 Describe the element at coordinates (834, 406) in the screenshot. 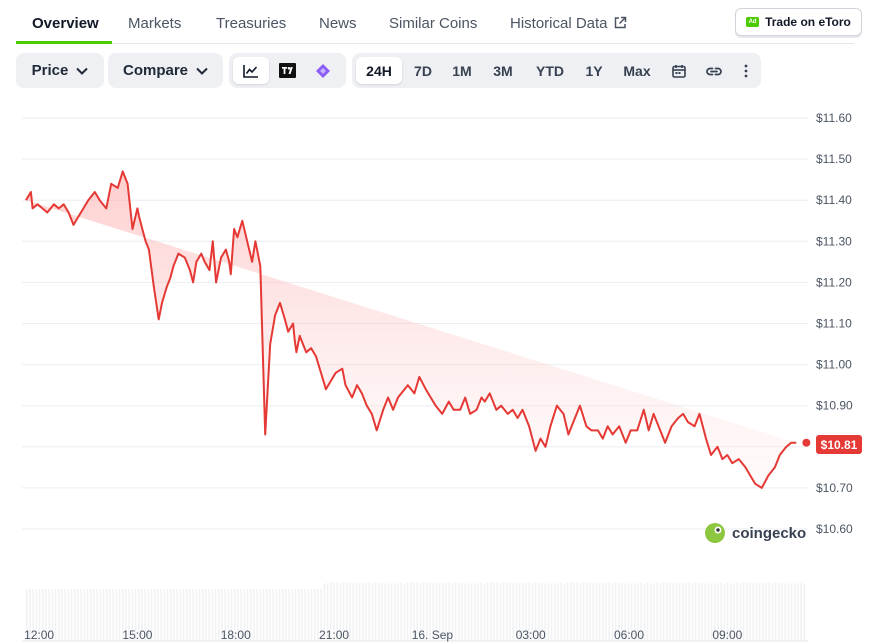

I see `y-tick-label: $10.90` at that location.